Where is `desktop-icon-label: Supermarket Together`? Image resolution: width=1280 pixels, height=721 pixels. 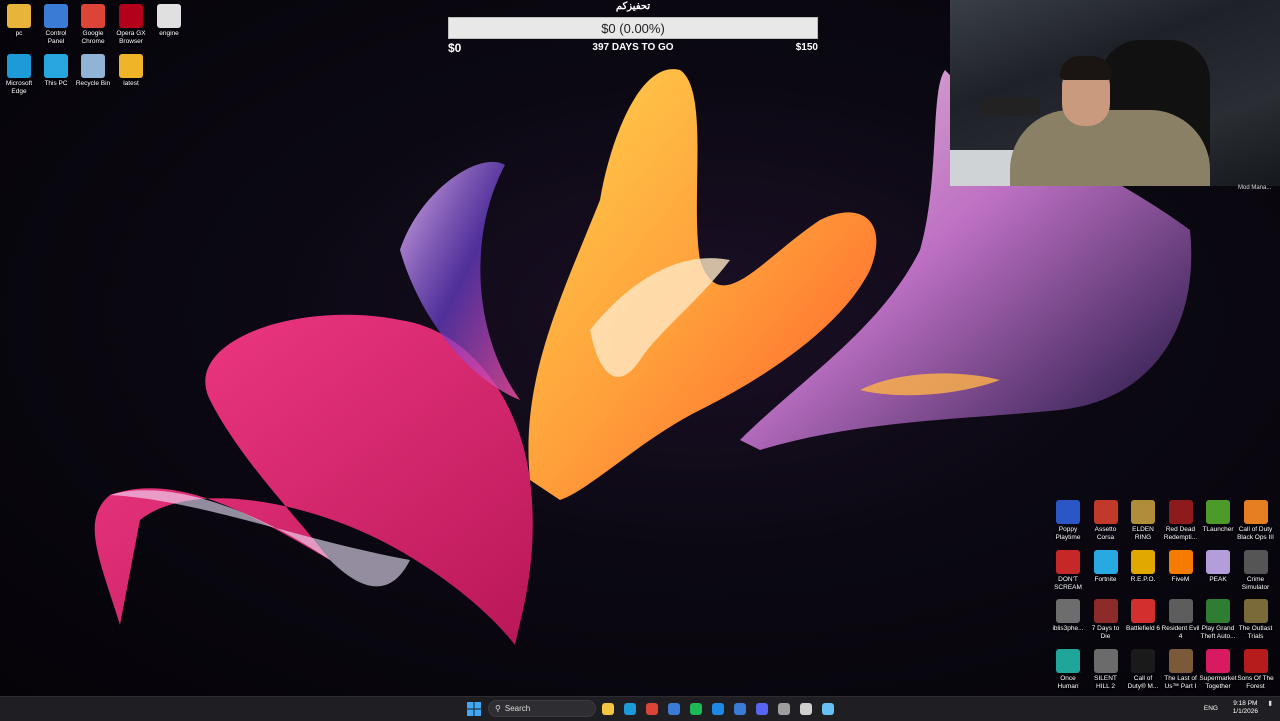
desktop-icon-label: Supermarket Together is located at coordinates (1218, 682).